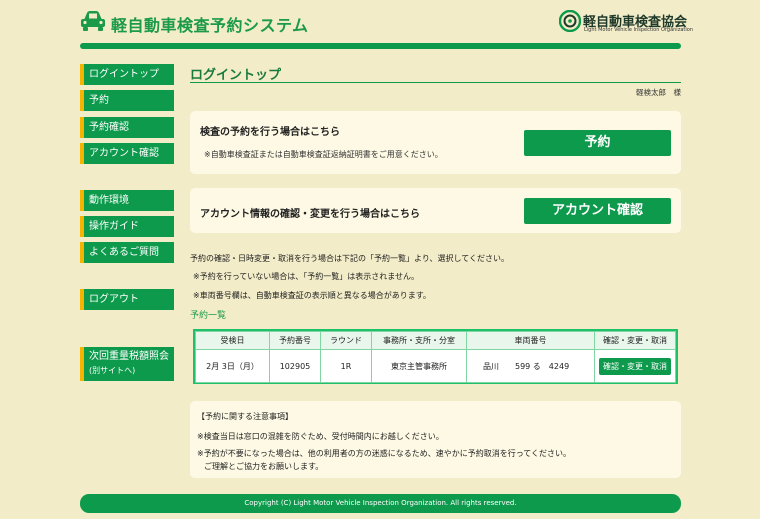 This screenshot has width=760, height=519. What do you see at coordinates (346, 340) in the screenshot?
I see `column-header: ラウンド` at bounding box center [346, 340].